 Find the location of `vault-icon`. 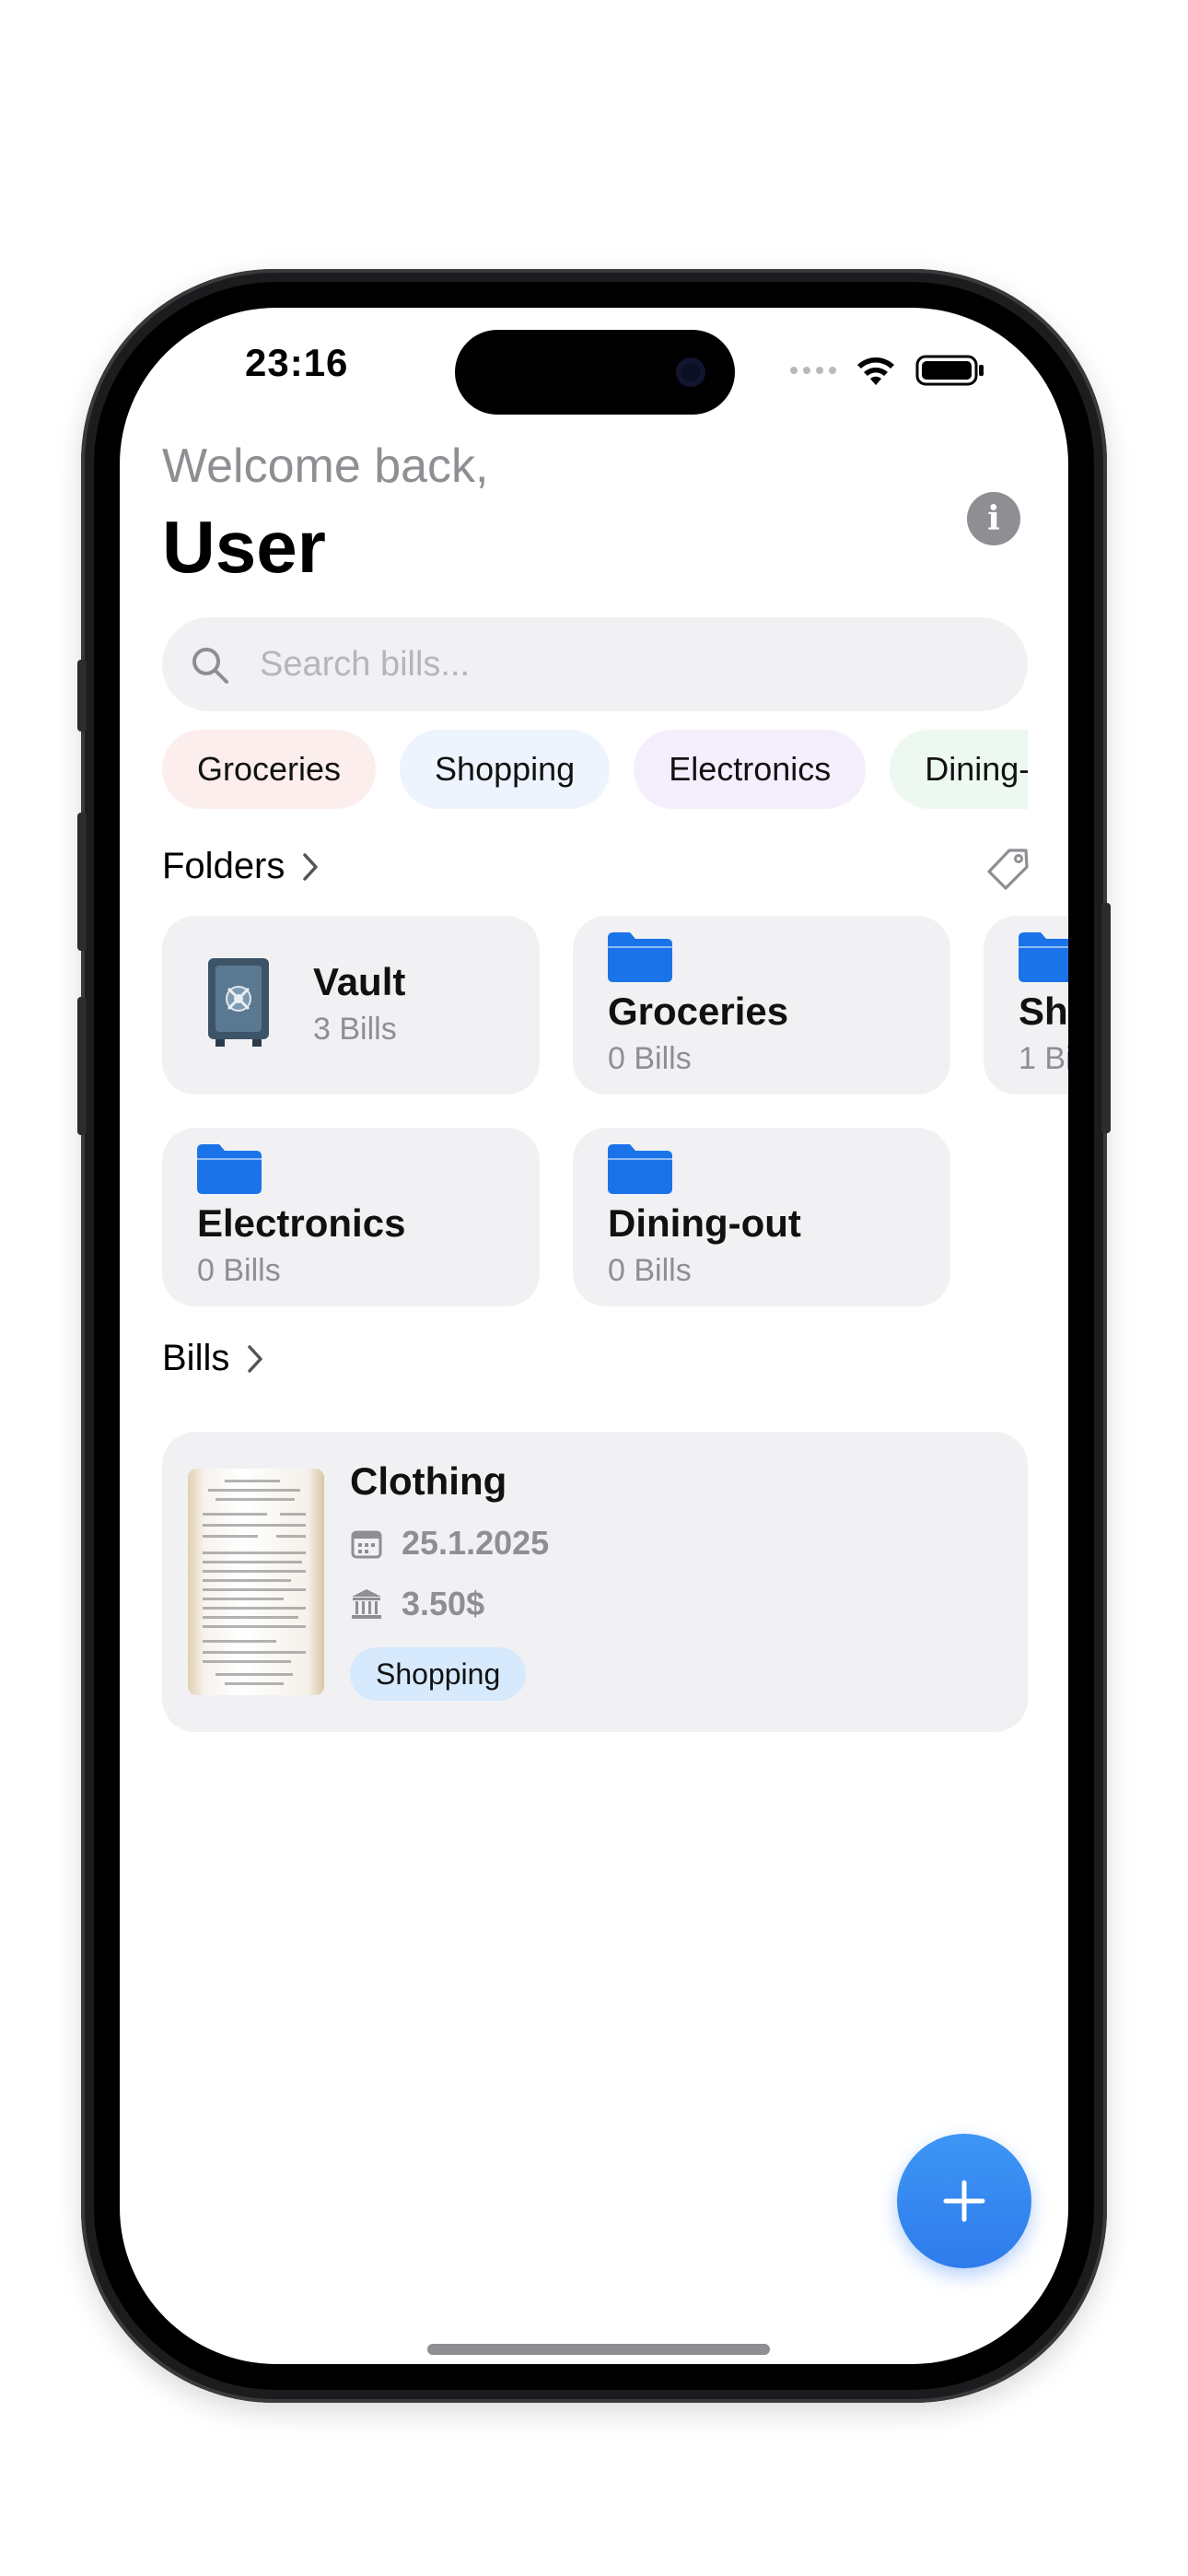

vault-icon is located at coordinates (239, 1002).